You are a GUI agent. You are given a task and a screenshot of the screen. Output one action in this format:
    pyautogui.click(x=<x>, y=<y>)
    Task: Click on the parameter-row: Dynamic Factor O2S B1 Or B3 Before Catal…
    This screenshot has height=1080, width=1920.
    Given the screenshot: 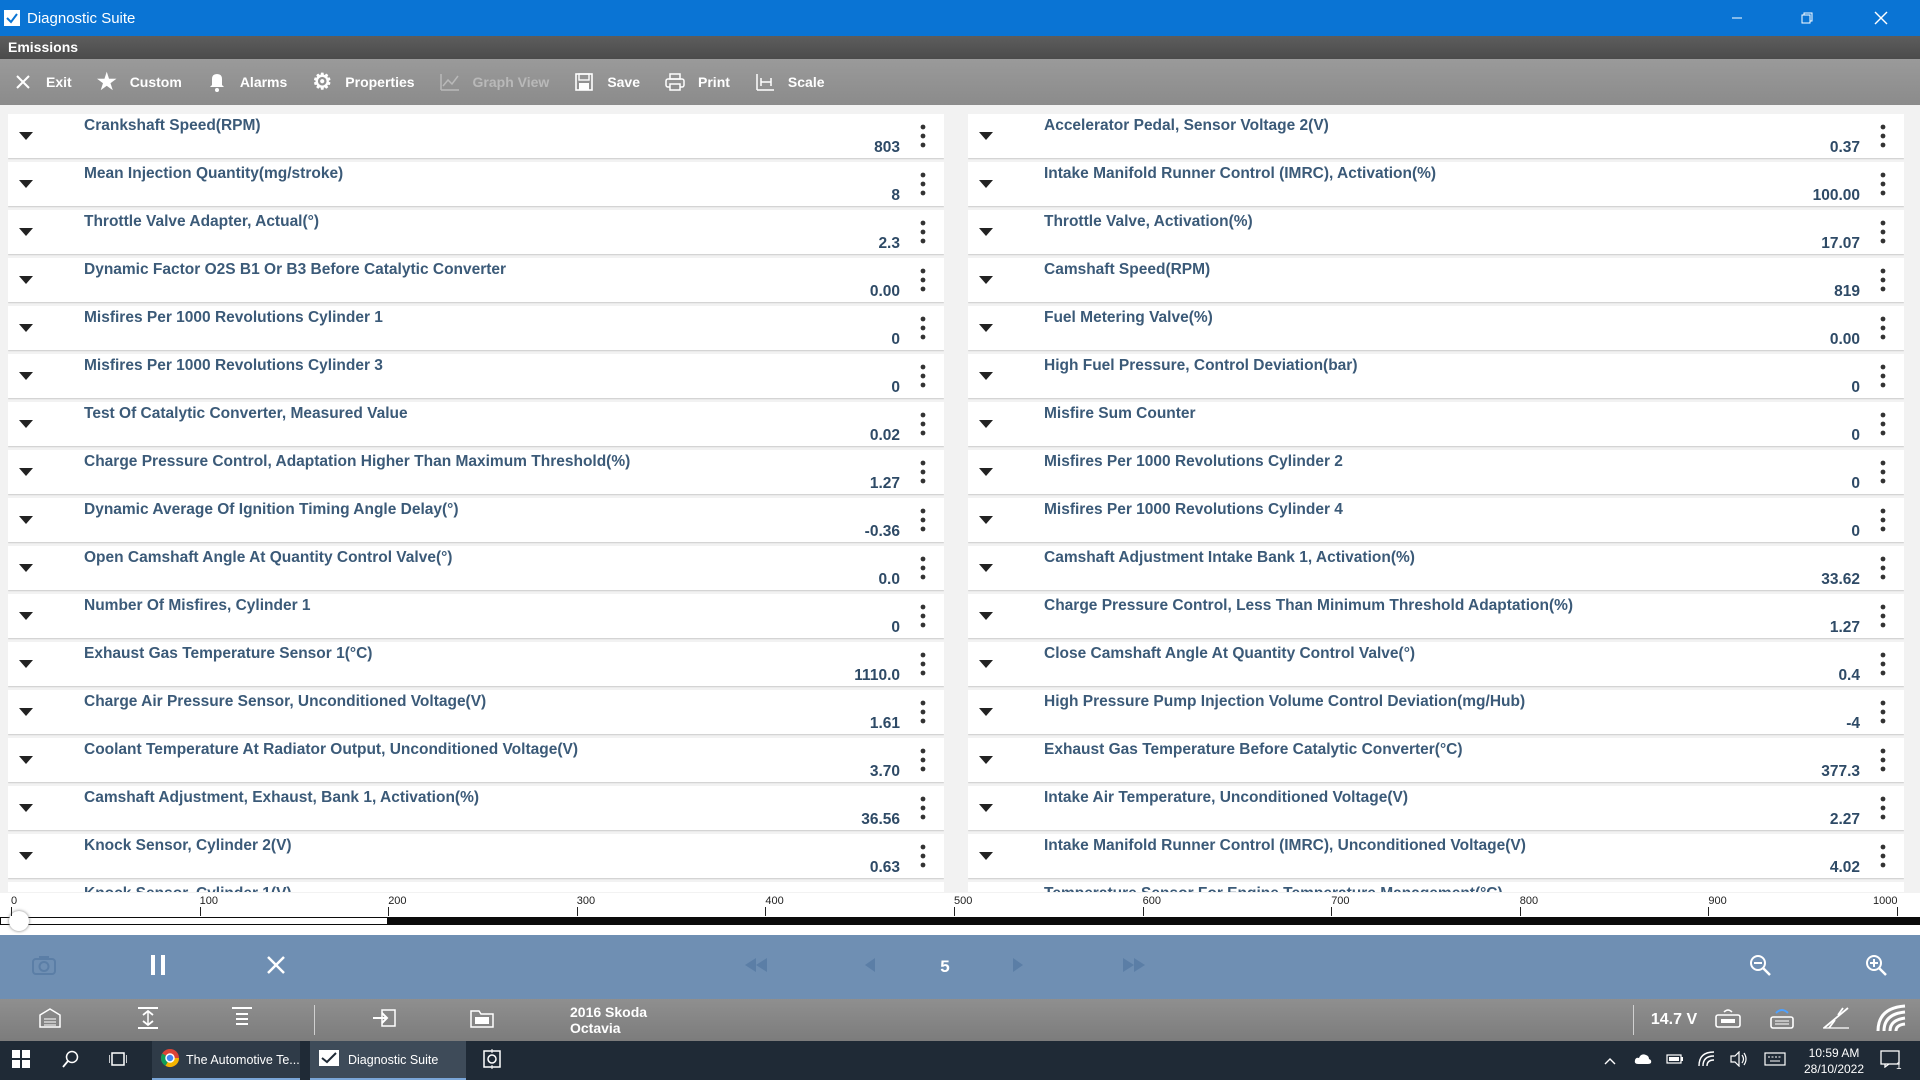 What is the action you would take?
    pyautogui.click(x=476, y=280)
    